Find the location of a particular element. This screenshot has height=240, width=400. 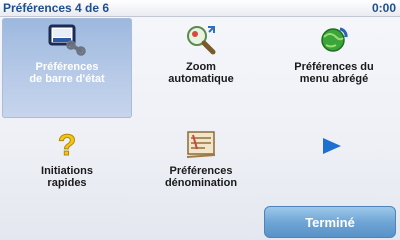

right-arrow-icon is located at coordinates (332, 146).